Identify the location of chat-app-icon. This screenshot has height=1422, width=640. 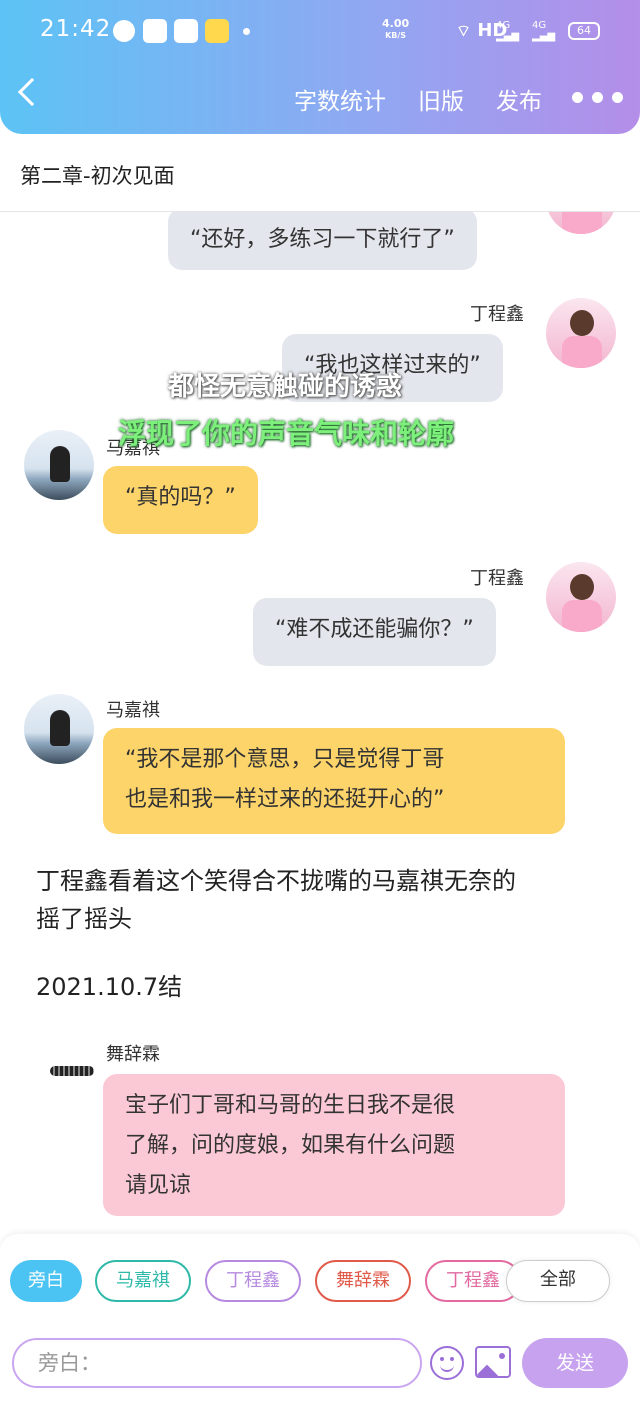
(217, 31).